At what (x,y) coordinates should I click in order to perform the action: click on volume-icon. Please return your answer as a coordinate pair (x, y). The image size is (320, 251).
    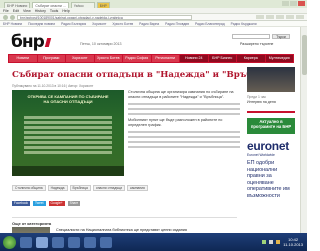
    Looking at the image, I should click on (271, 242).